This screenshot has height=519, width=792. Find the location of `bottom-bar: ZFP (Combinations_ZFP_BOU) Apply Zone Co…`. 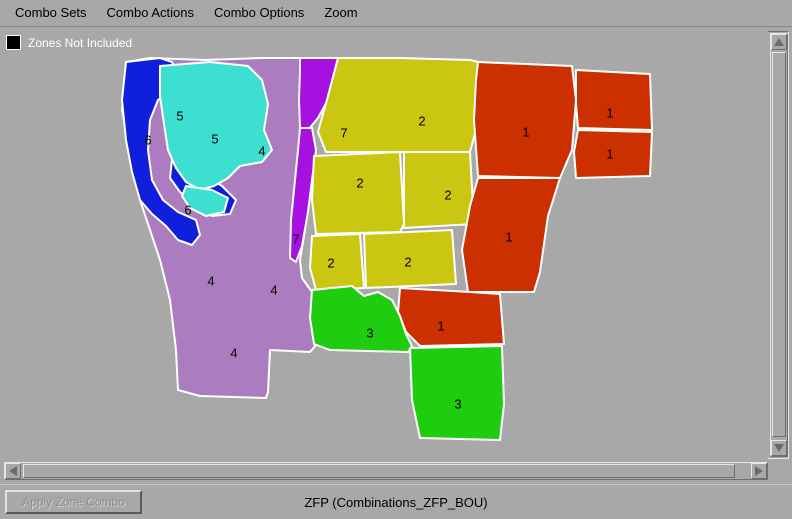

bottom-bar: ZFP (Combinations_ZFP_BOU) Apply Zone Co… is located at coordinates (396, 501).